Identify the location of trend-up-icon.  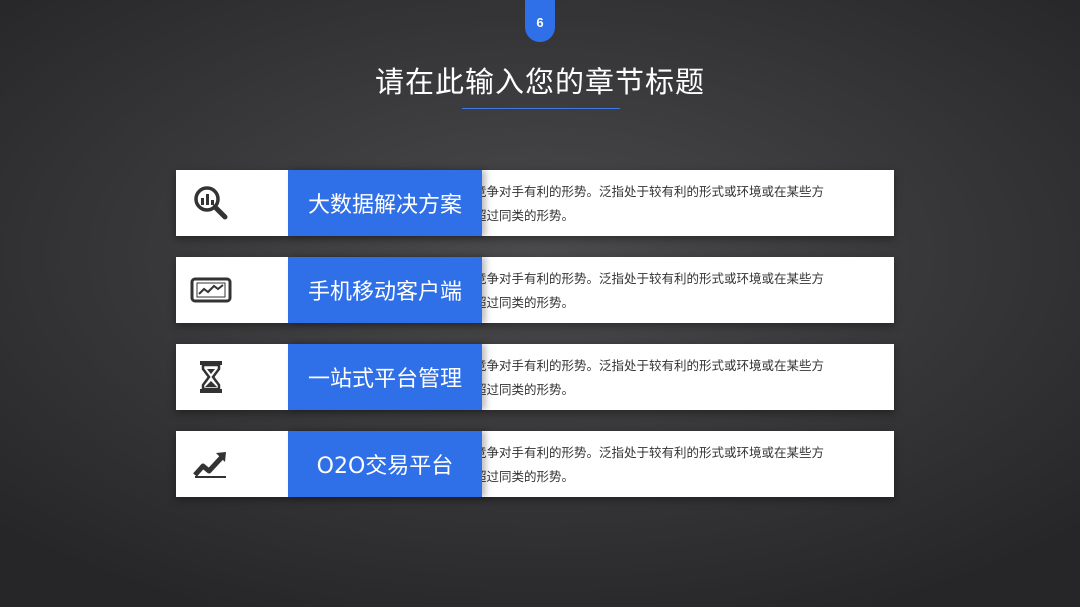
(211, 464).